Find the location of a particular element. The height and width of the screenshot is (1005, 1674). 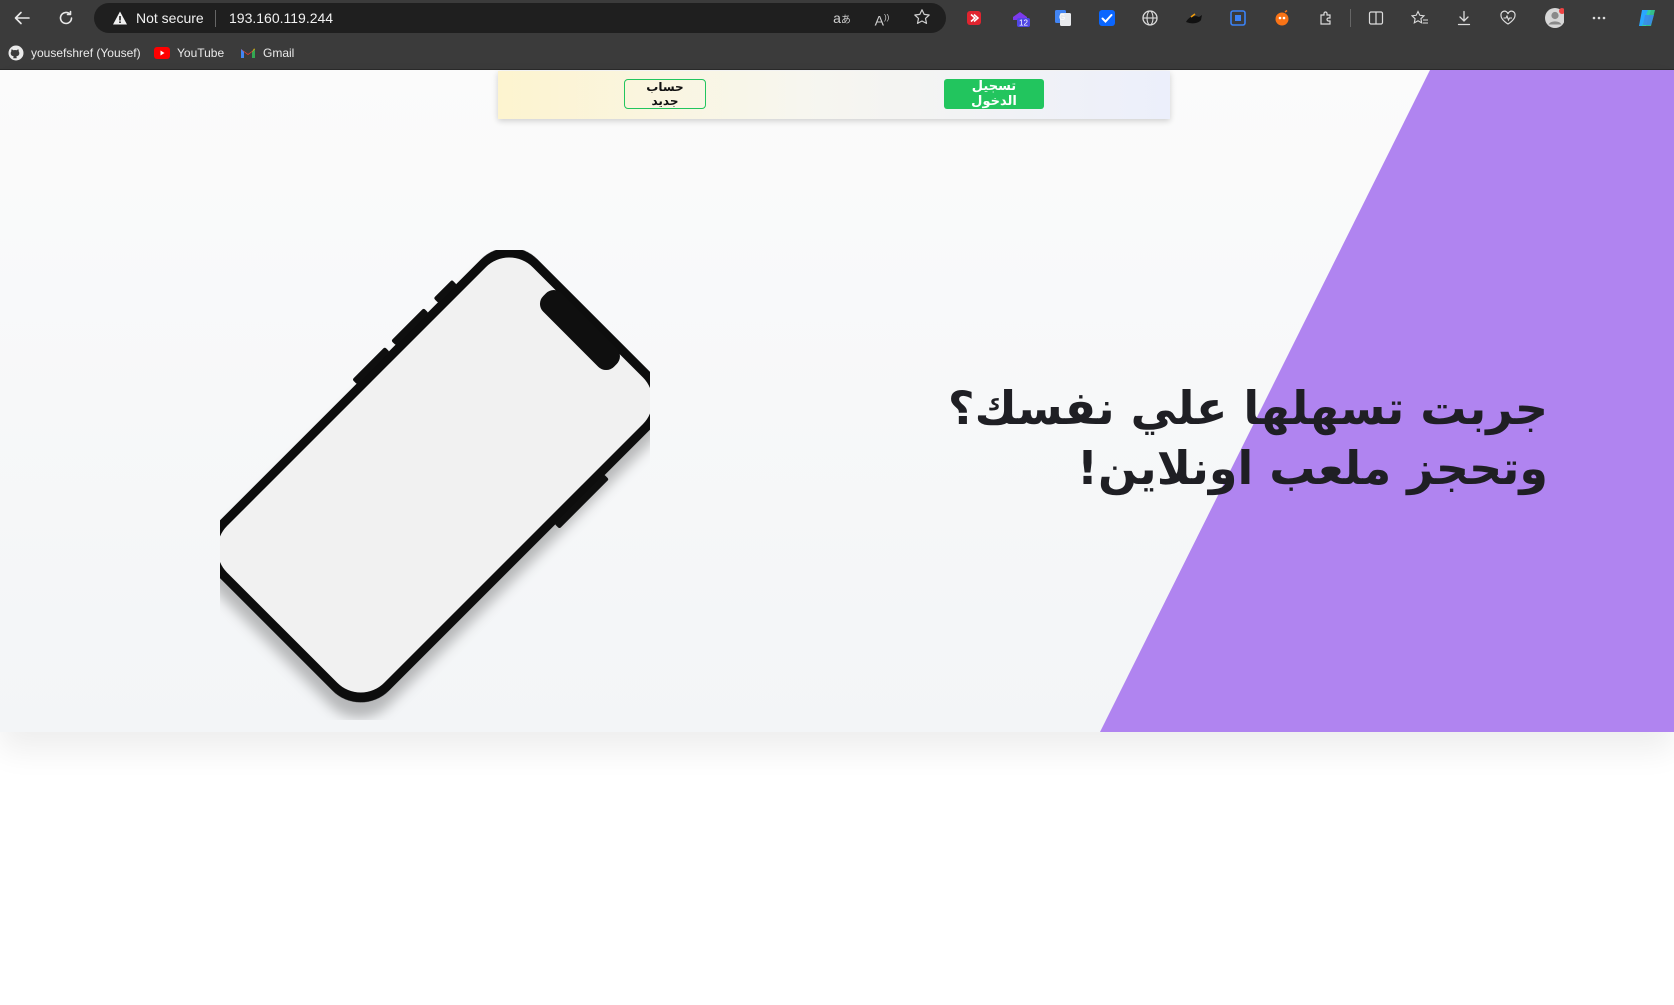

address-bar: Not secure 193.160.119.244 aあ A)) is located at coordinates (520, 18).